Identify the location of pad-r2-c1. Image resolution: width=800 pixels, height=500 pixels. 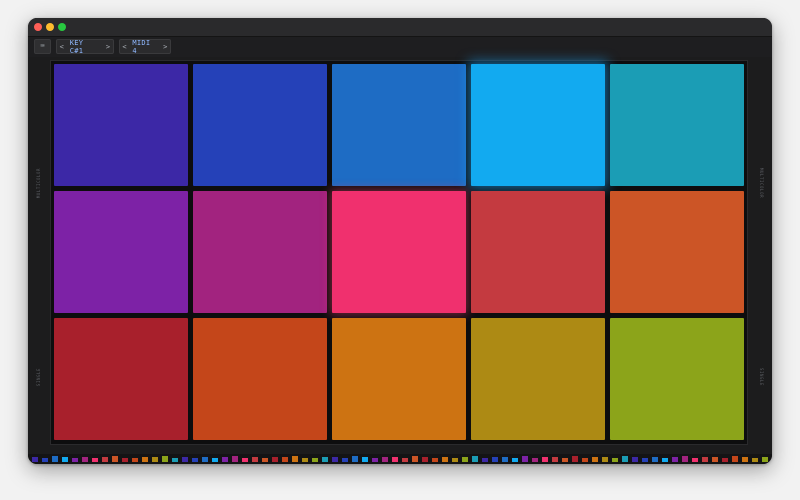
(121, 252).